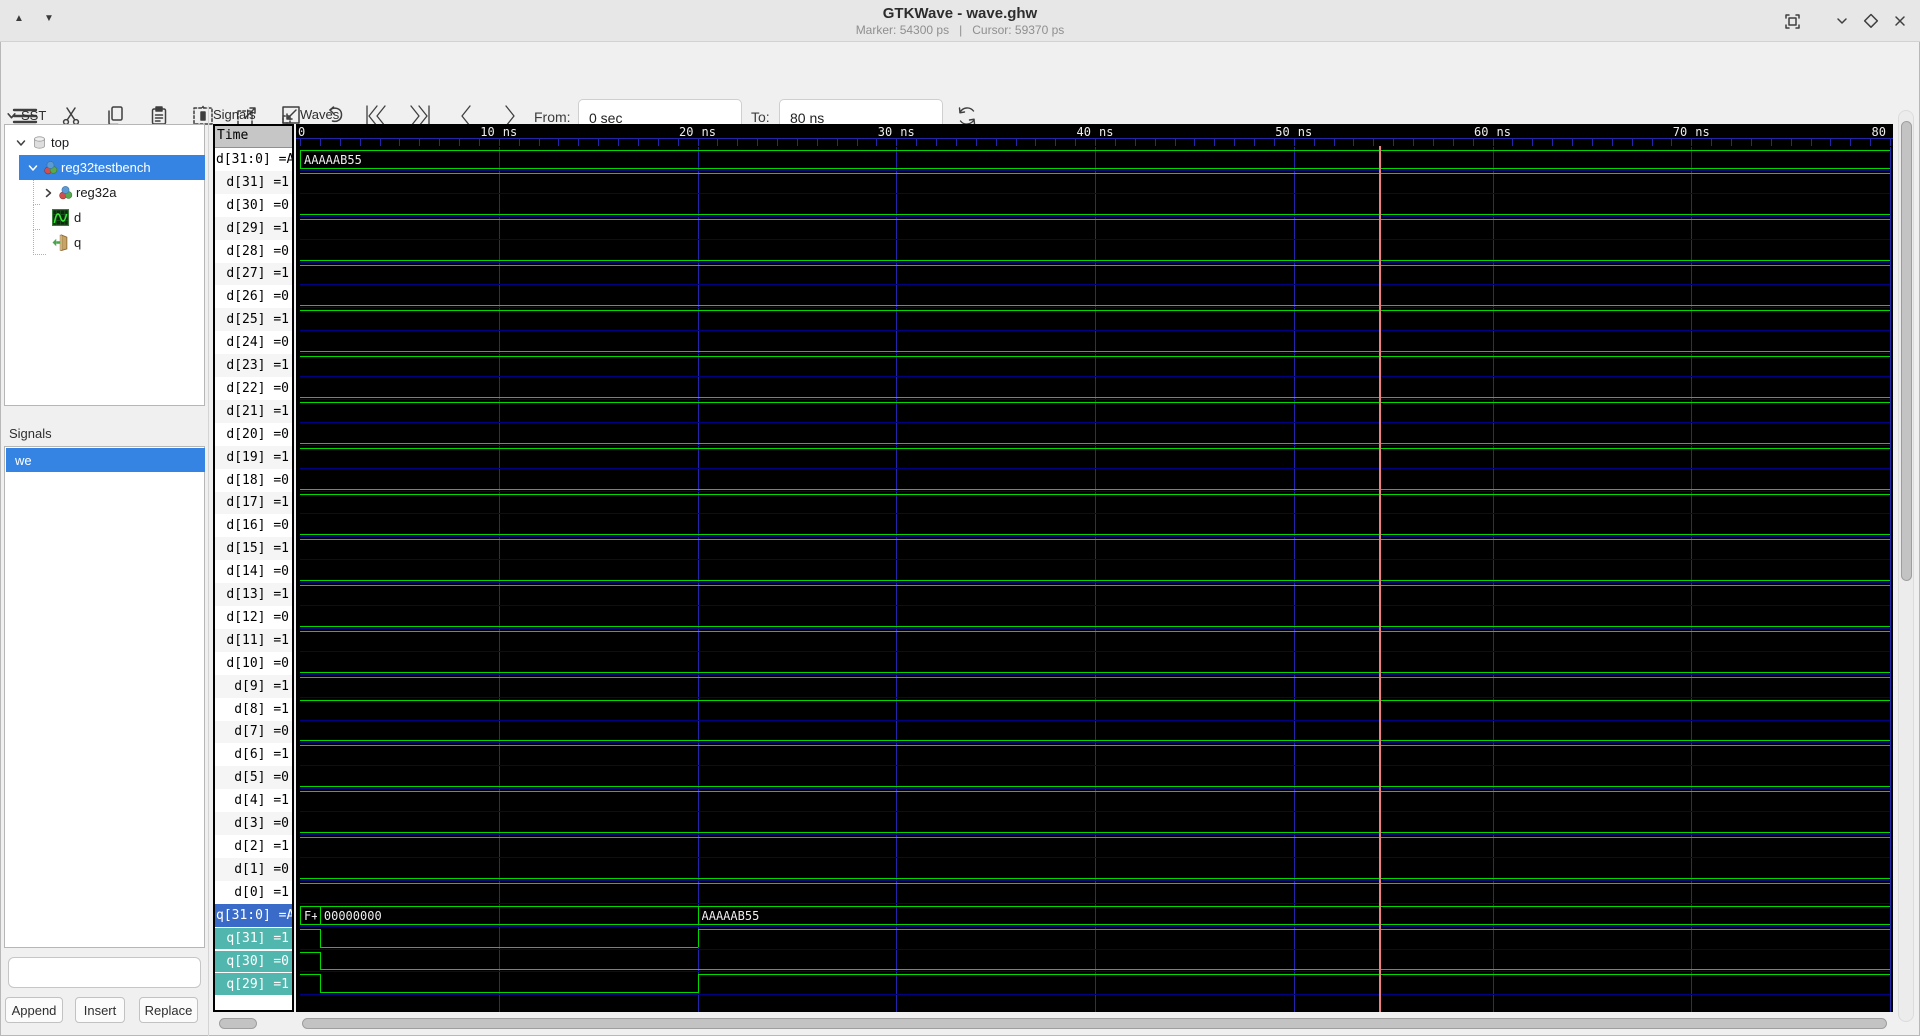 The height and width of the screenshot is (1036, 1920). I want to click on tree-item-label: top, so click(60, 142).